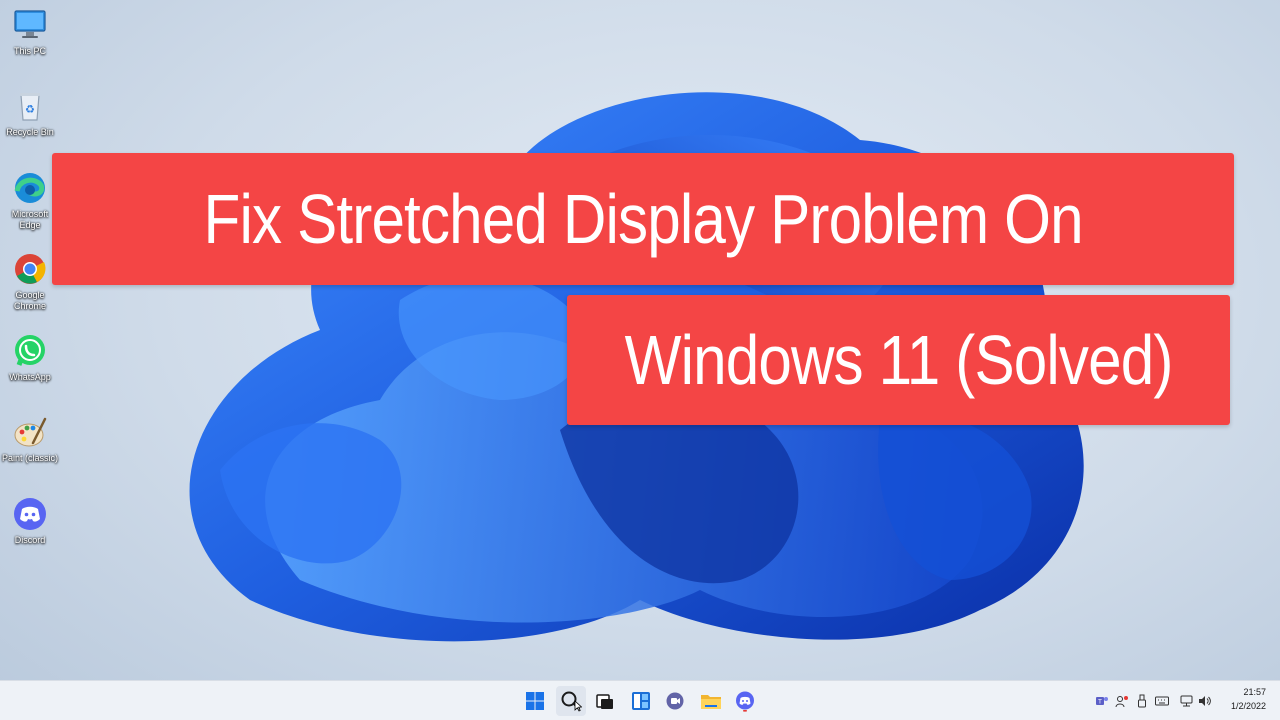  I want to click on widgets-icon, so click(641, 701).